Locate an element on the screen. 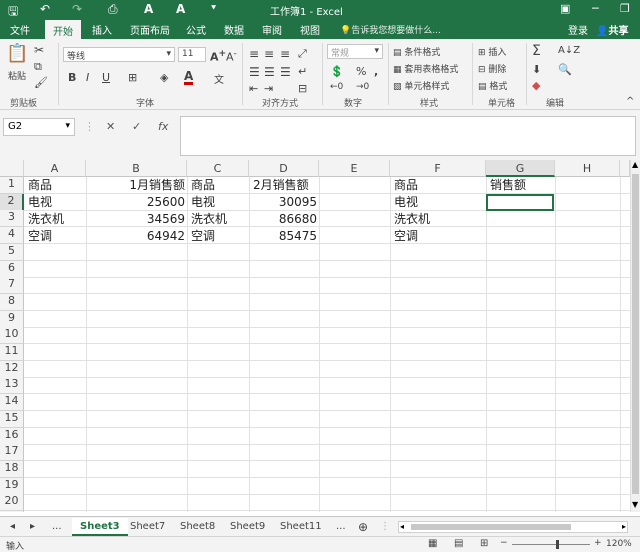  row-header: 5 is located at coordinates (12, 252).